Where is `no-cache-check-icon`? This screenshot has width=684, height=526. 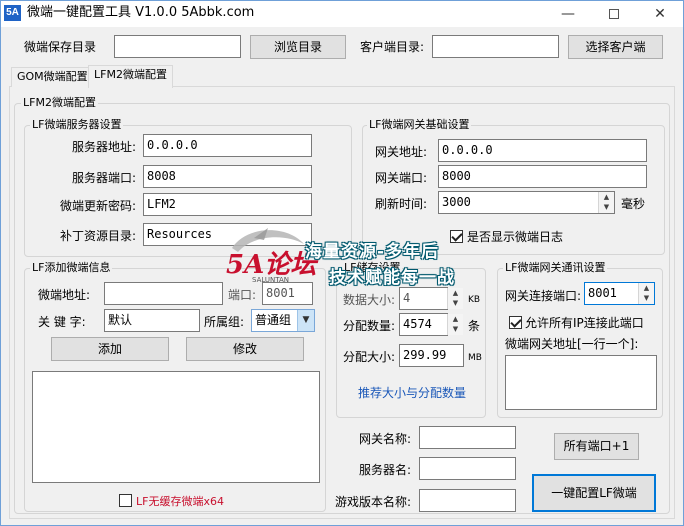 no-cache-check-icon is located at coordinates (125, 500).